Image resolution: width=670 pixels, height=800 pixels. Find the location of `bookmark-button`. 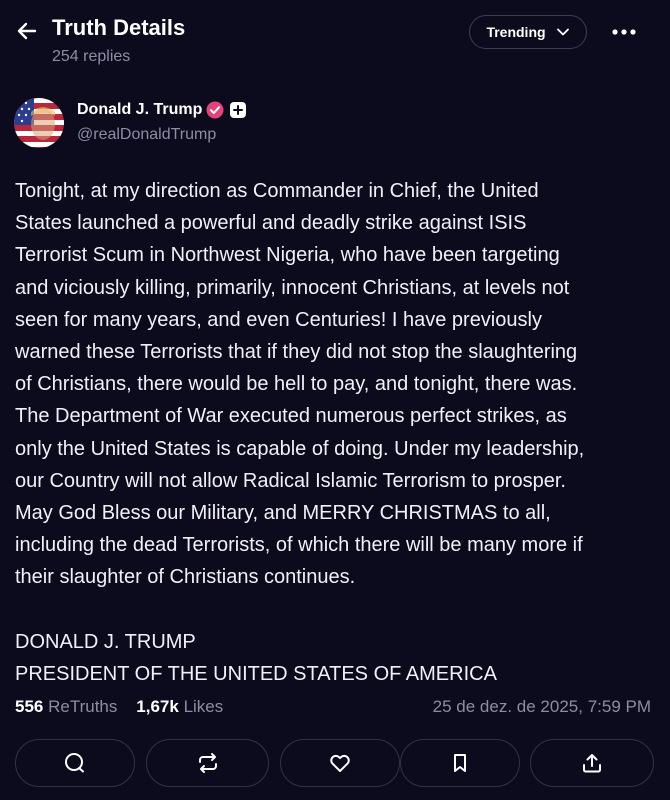

bookmark-button is located at coordinates (460, 763).